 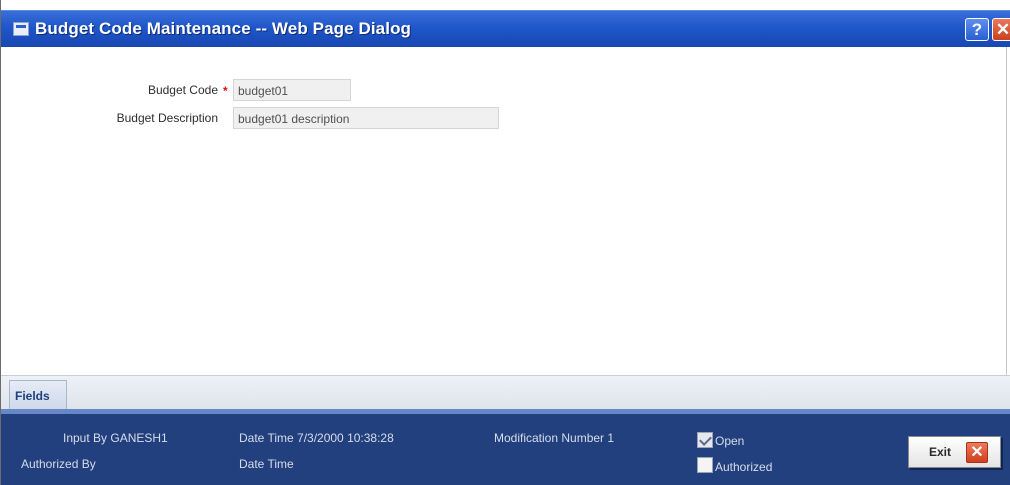 I want to click on authorized-checkbox, so click(x=705, y=465).